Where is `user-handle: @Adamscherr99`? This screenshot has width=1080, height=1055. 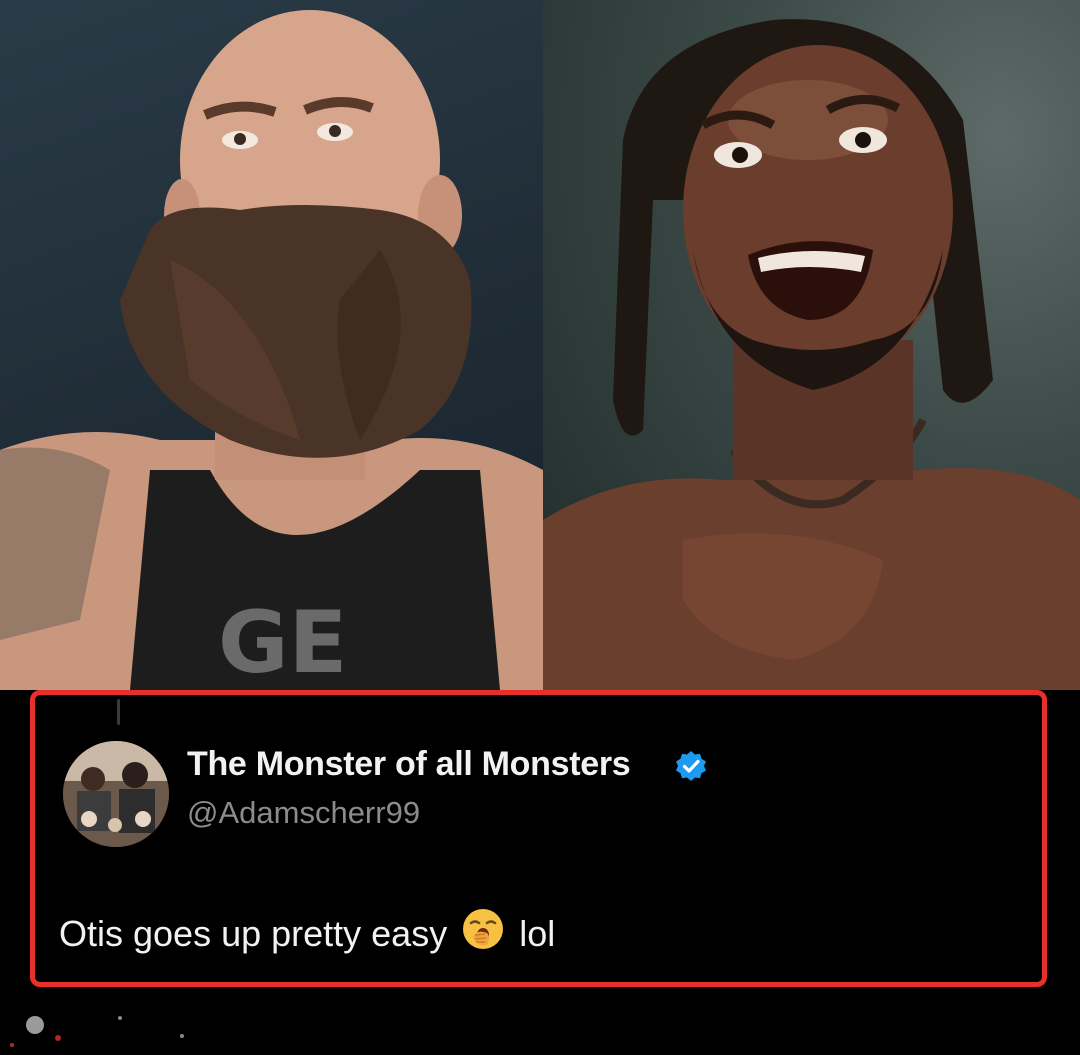 user-handle: @Adamscherr99 is located at coordinates (303, 813).